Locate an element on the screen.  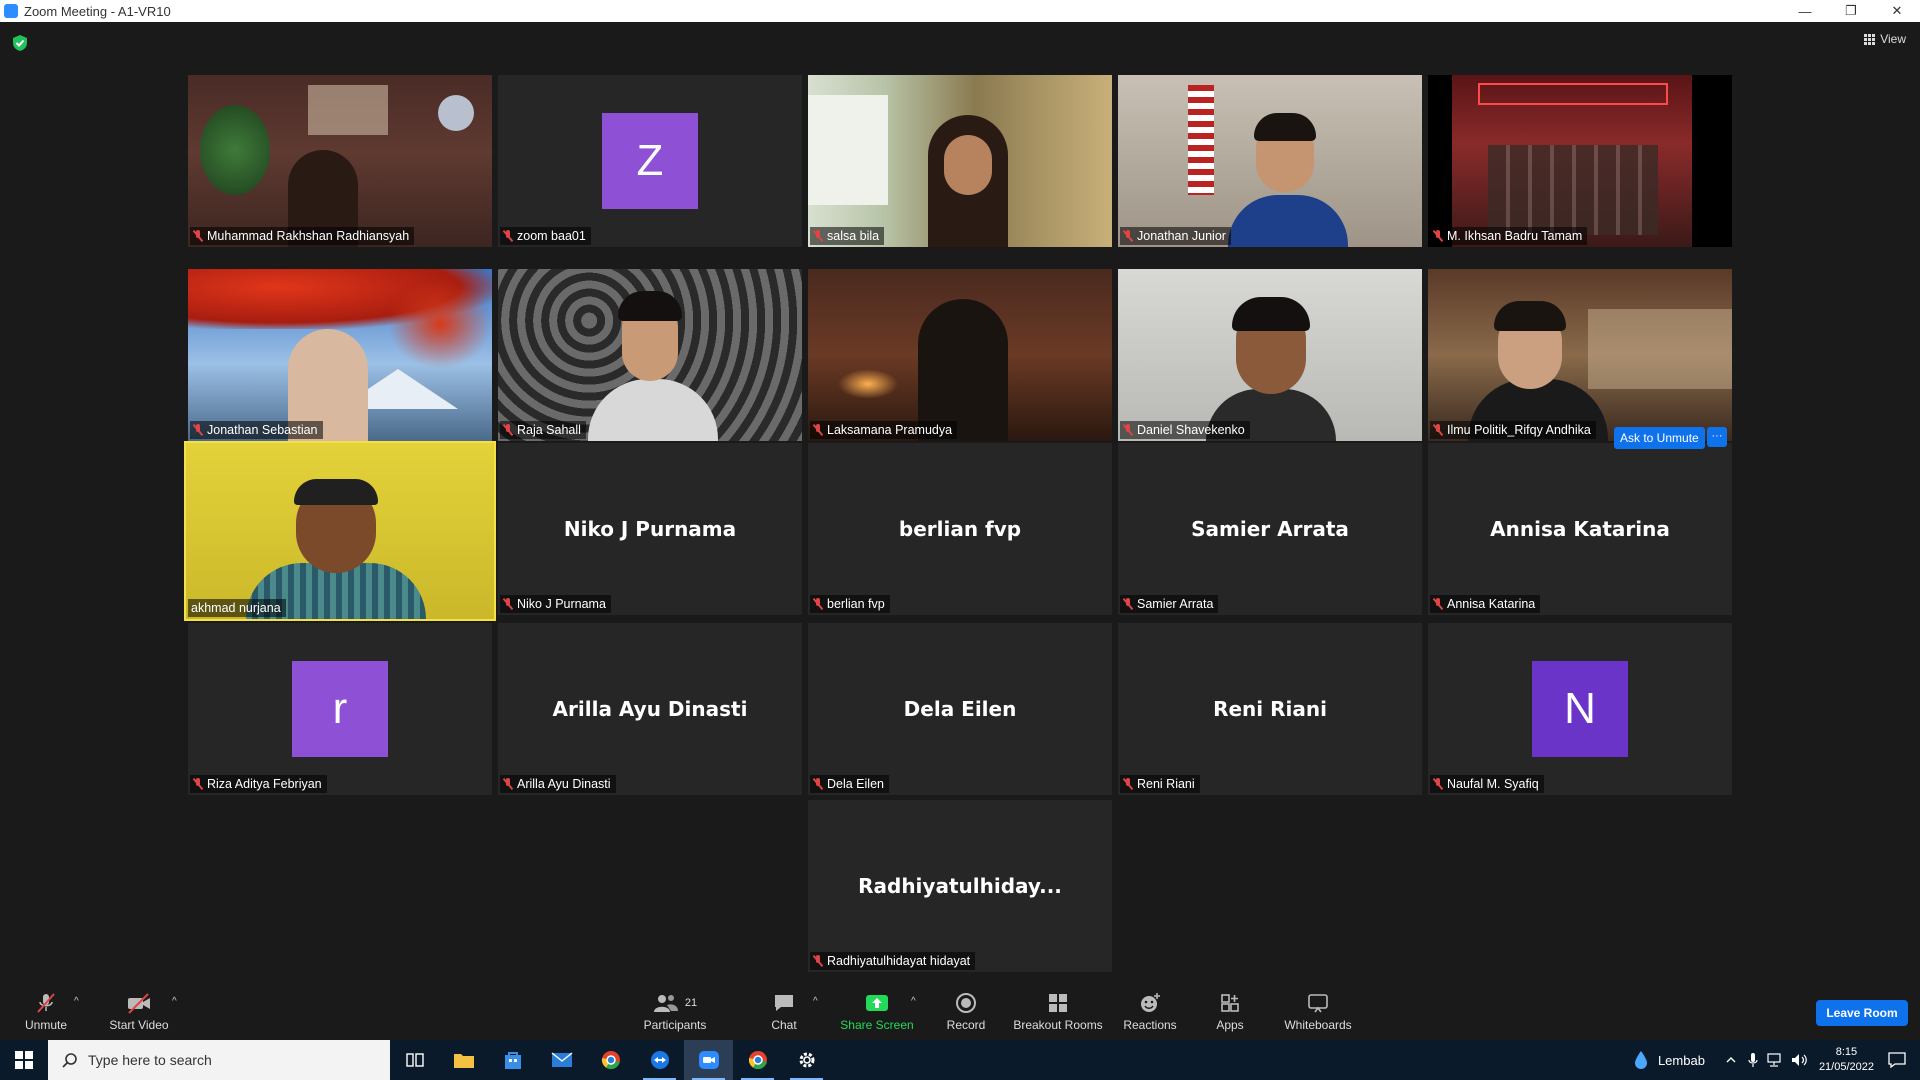
start-video-button: Start Video is located at coordinates (139, 1009).